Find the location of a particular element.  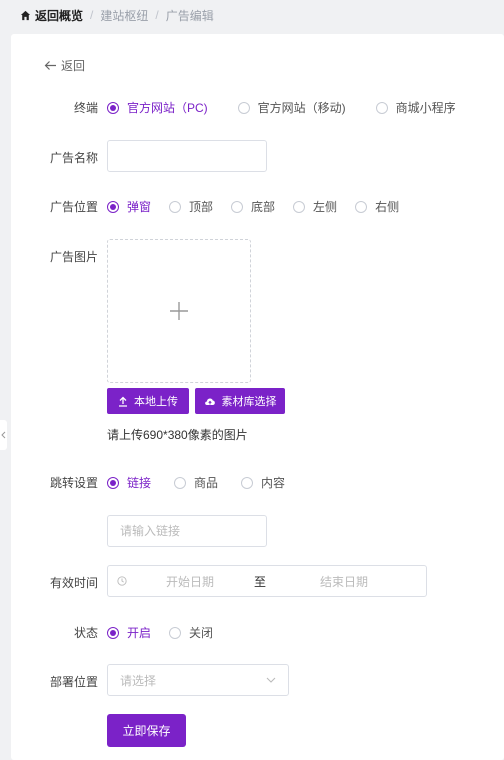

radio-label: 关闭 is located at coordinates (201, 633).